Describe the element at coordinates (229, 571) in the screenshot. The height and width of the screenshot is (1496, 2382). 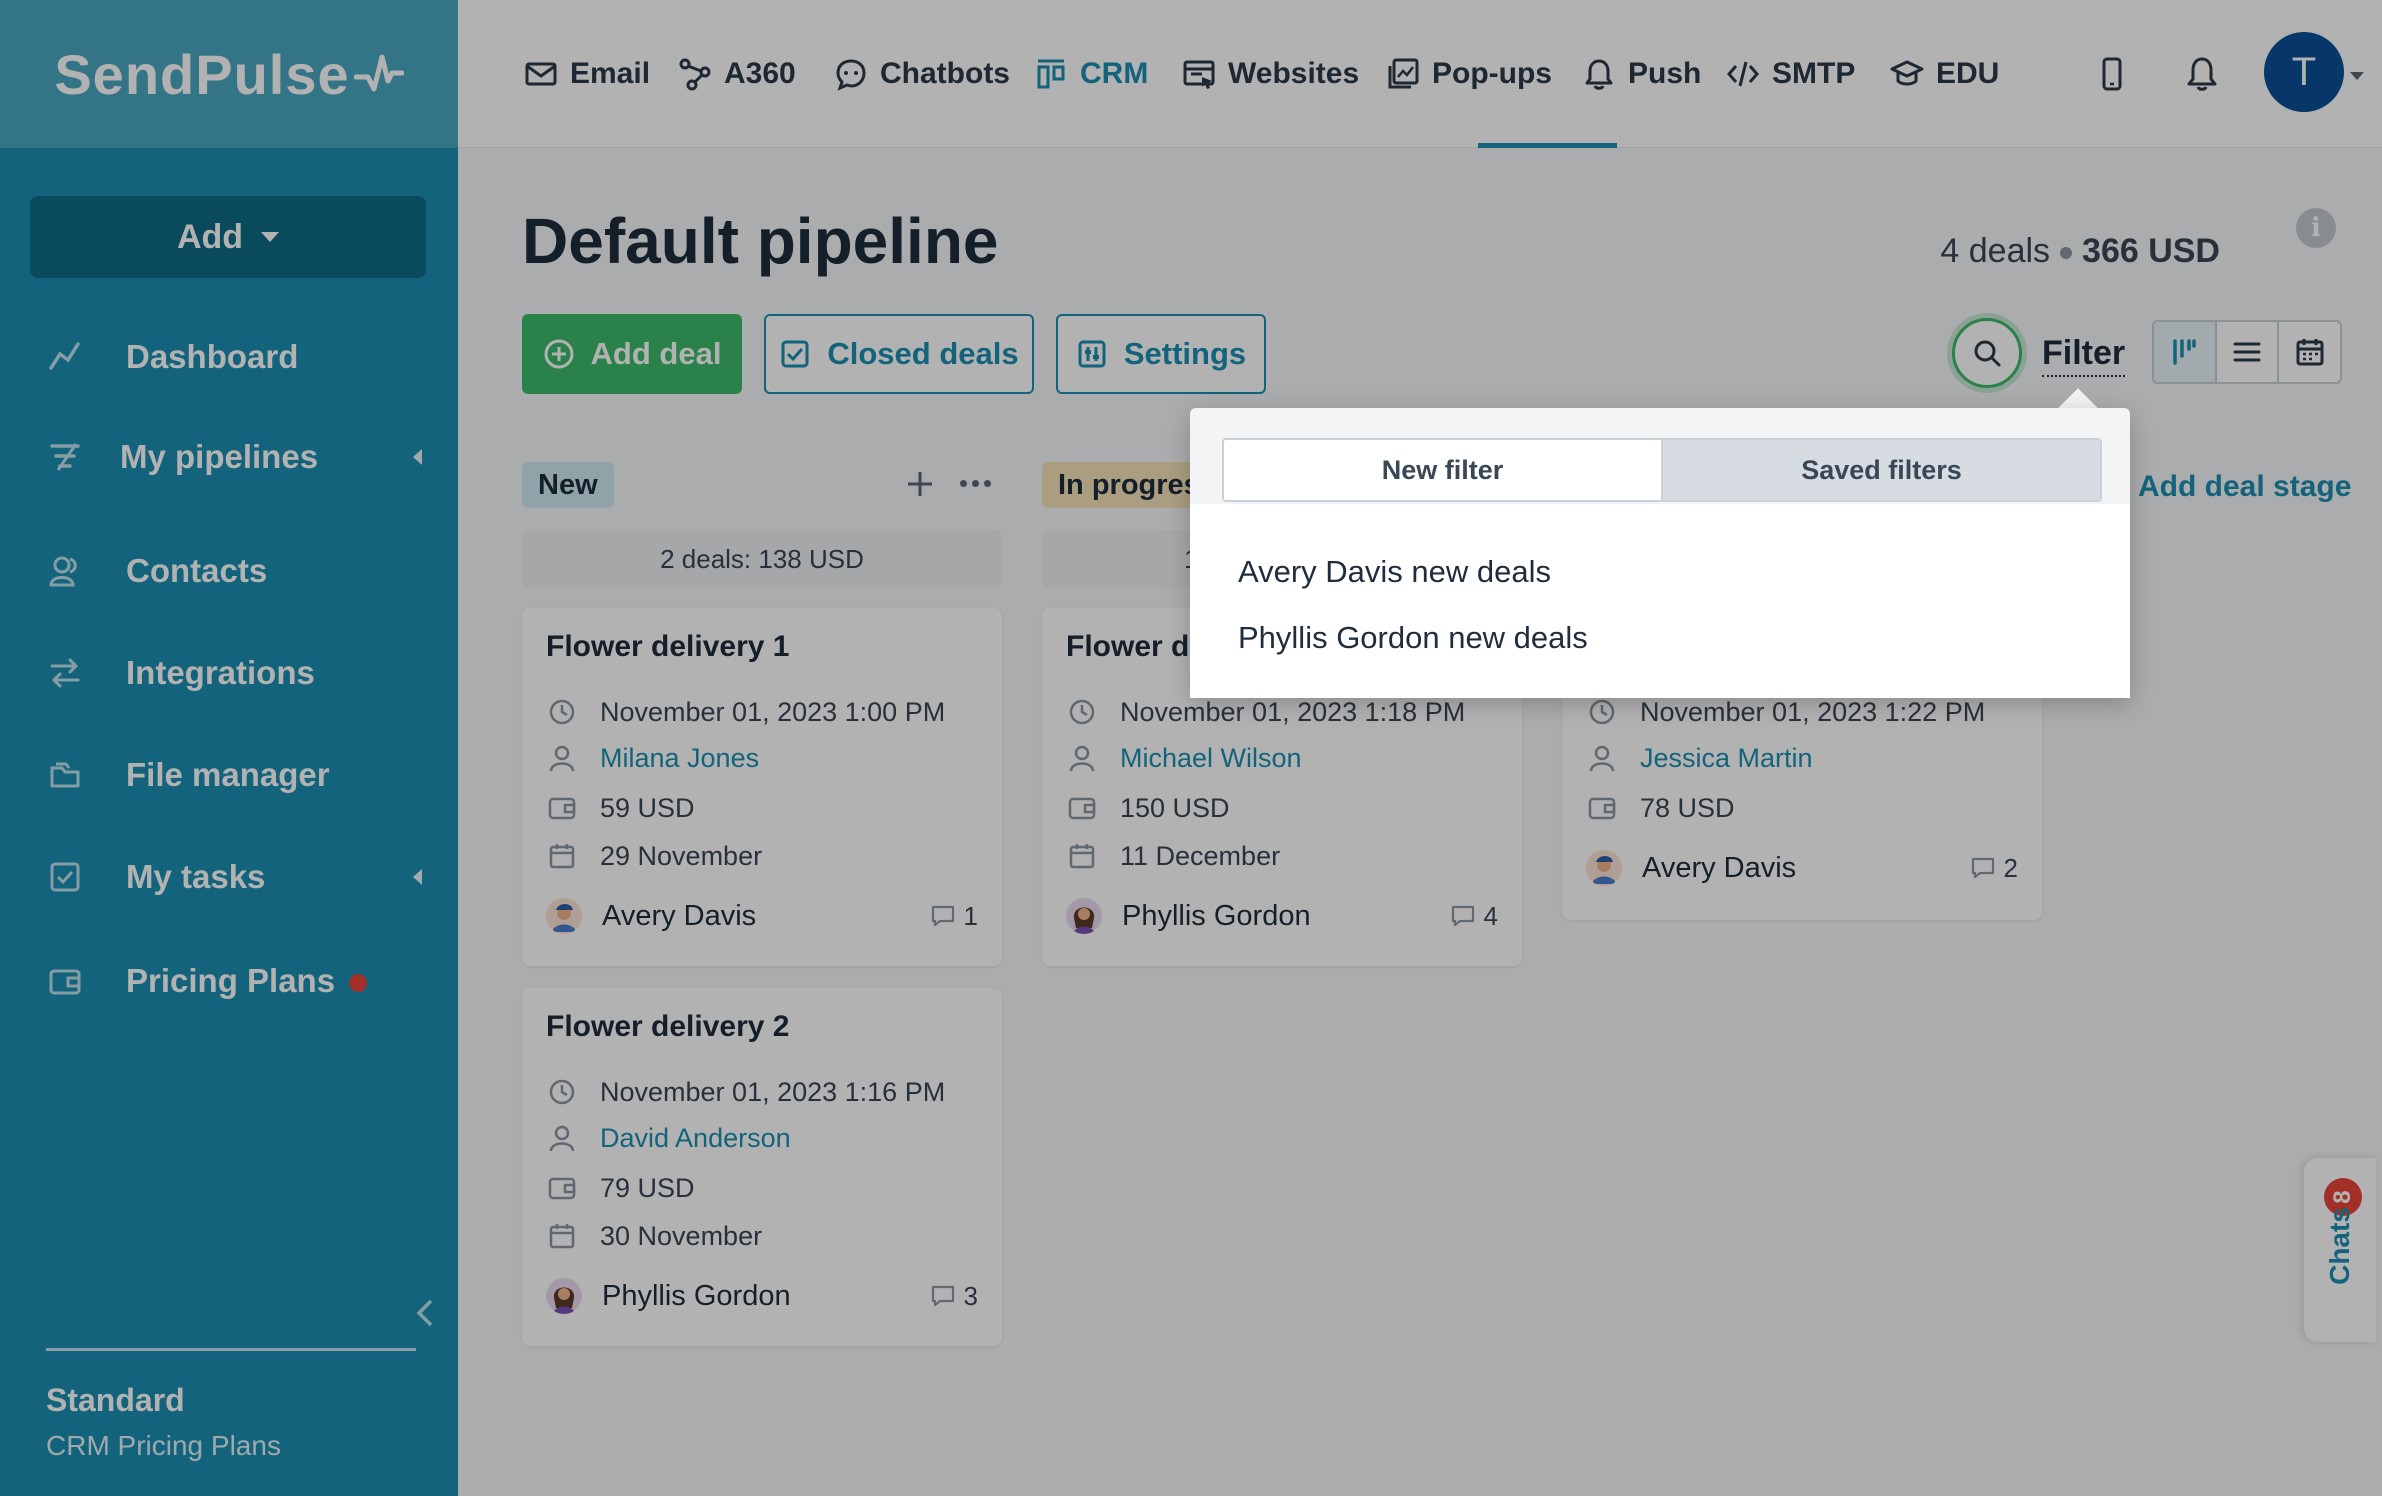
I see `sidebar-item-contacts: Contacts` at that location.